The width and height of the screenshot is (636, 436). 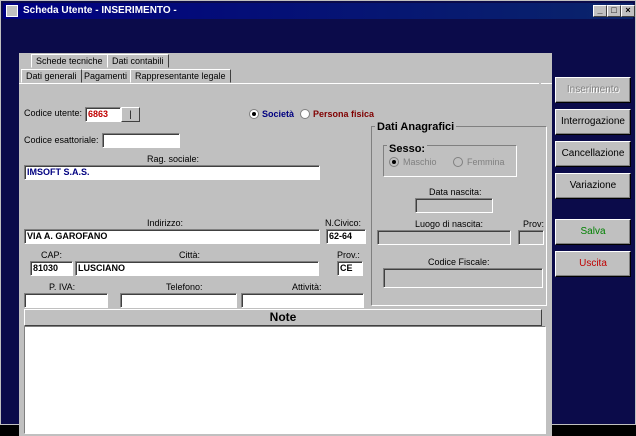 I want to click on prov-nascita-label: Prov:, so click(x=534, y=224).